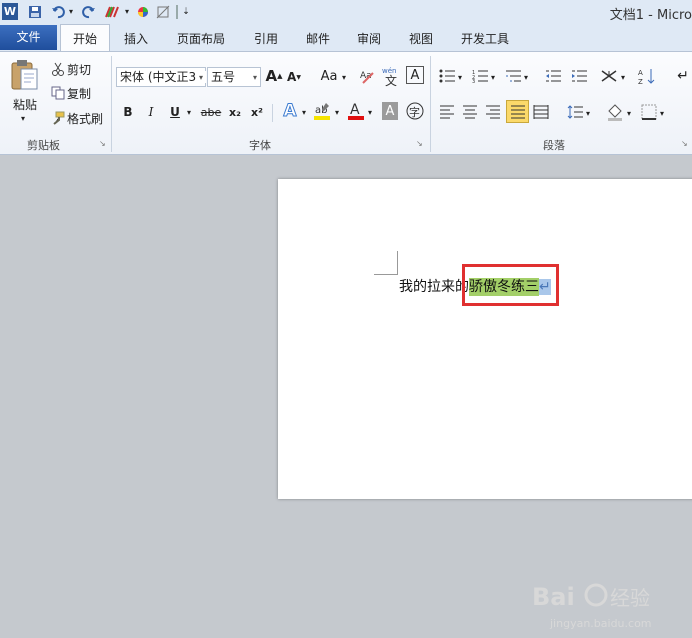  What do you see at coordinates (189, 112) in the screenshot?
I see `underline-dropdown-icon: ▾` at bounding box center [189, 112].